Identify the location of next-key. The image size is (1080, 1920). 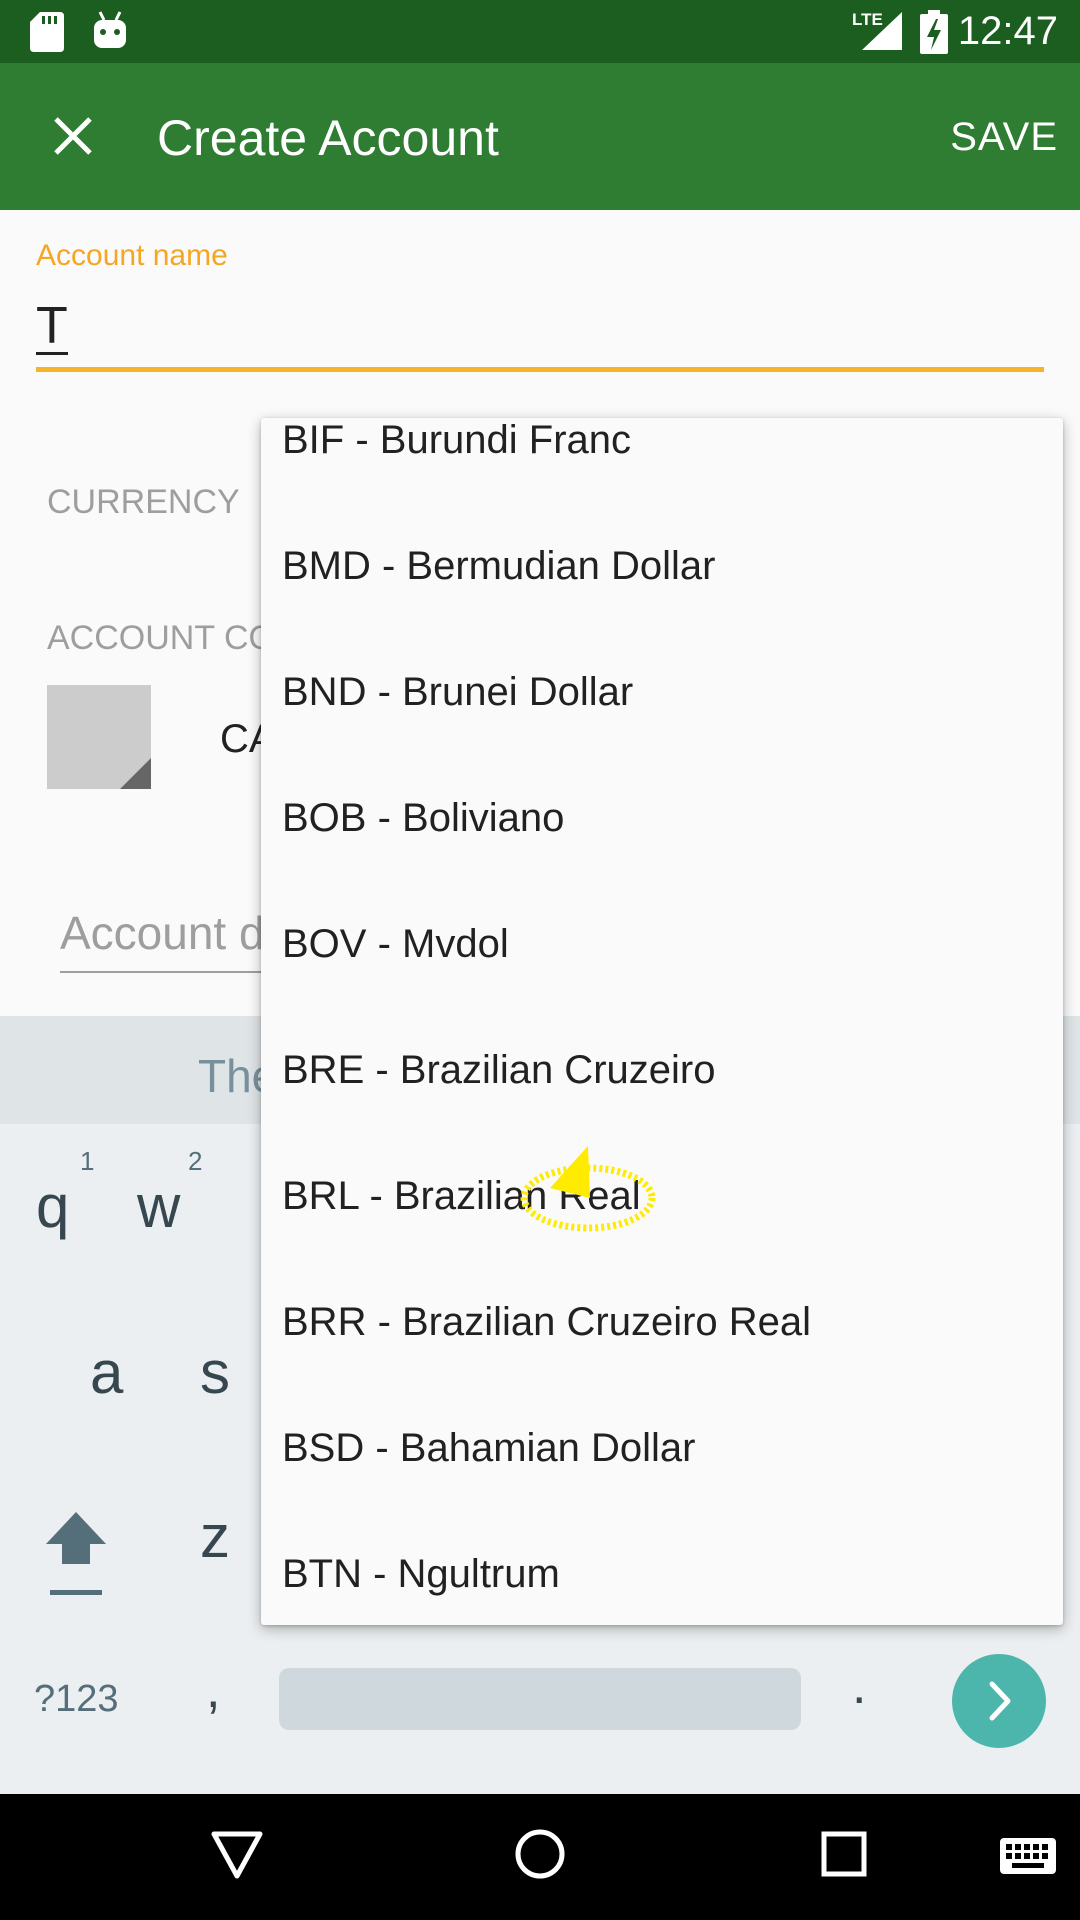
(999, 1701).